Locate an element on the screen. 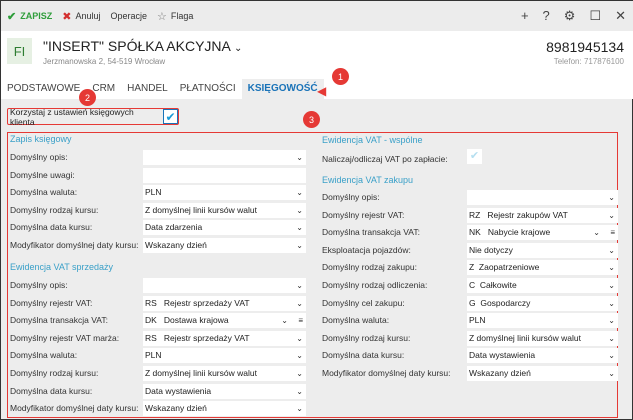 This screenshot has height=420, width=633. dropdown-domyslny-rejestr-vat-marza: RS Rejestr sprzedaży VAT ⌄ is located at coordinates (224, 338).